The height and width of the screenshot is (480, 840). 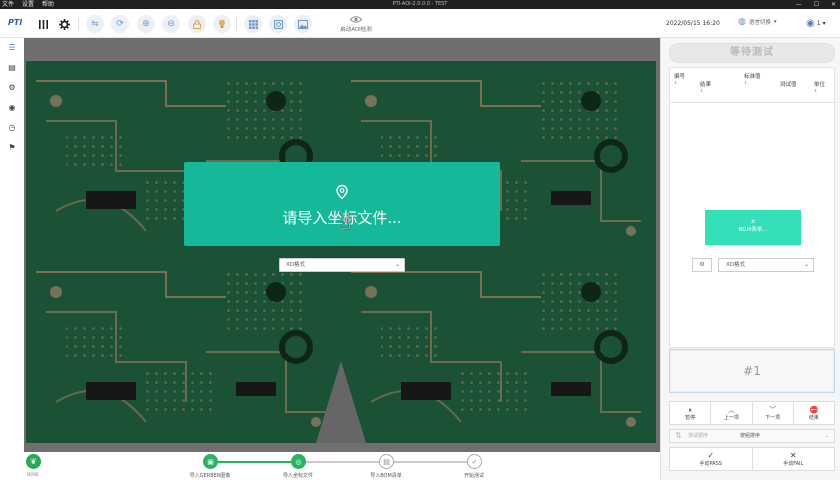 I want to click on bulb-icon, so click(x=222, y=24).